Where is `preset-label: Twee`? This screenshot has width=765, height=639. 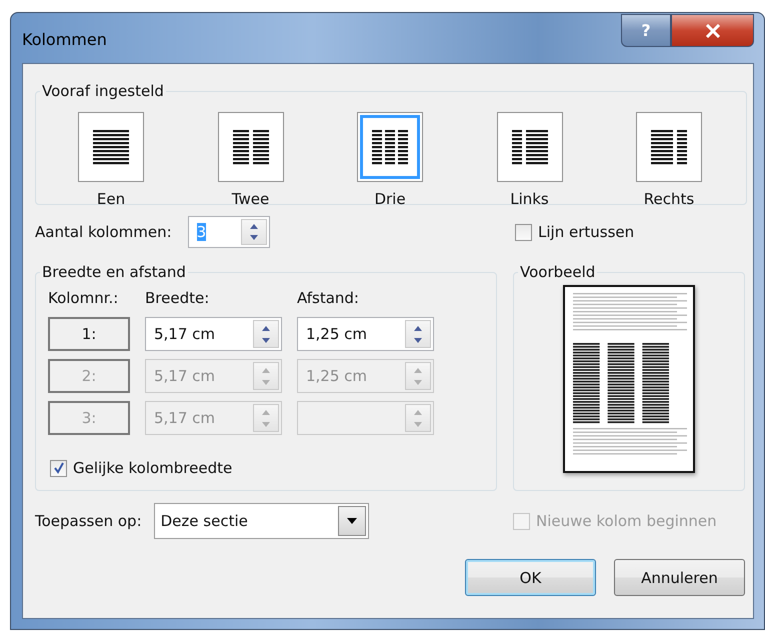
preset-label: Twee is located at coordinates (251, 199).